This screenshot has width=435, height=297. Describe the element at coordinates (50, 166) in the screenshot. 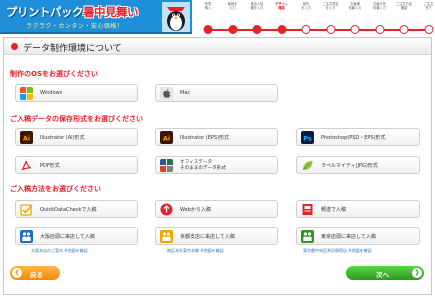

I see `format-pdf-label: PDF形式` at that location.